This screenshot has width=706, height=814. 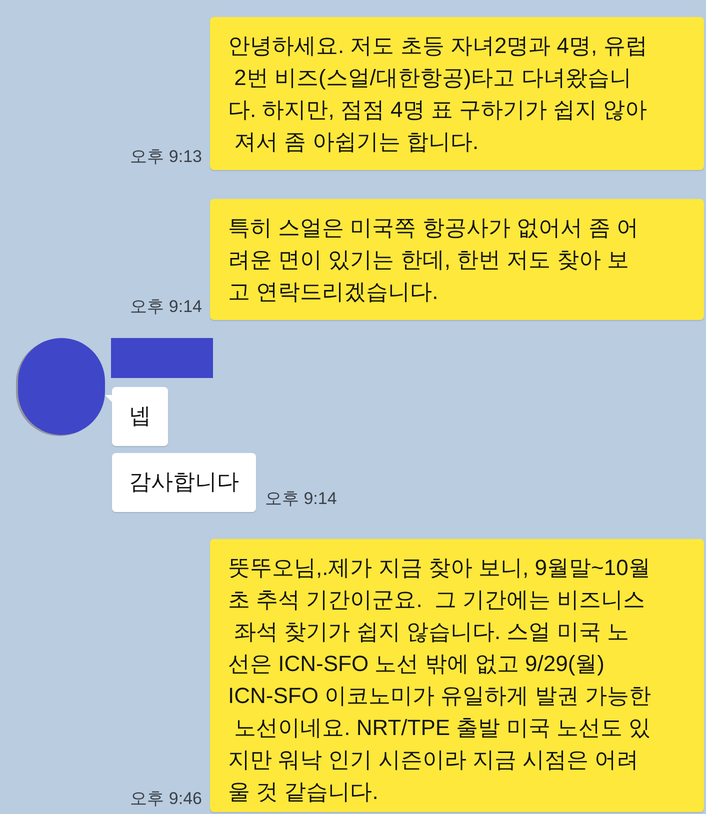 What do you see at coordinates (438, 94) in the screenshot?
I see `message-text: 안녕하세요. 저도 초등 자녀2명과 4명, 유럽 2번 비즈(스얼/대한항공)타고 다녀왔습니 다. 하지만, 점점 4명 표 구하기가 쉽지 않아 져서 좀 아쉽기는 합니다.` at bounding box center [438, 94].